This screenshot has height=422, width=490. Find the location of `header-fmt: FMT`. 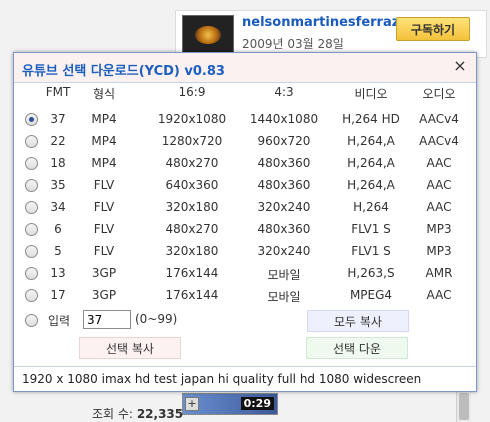

header-fmt: FMT is located at coordinates (58, 92).